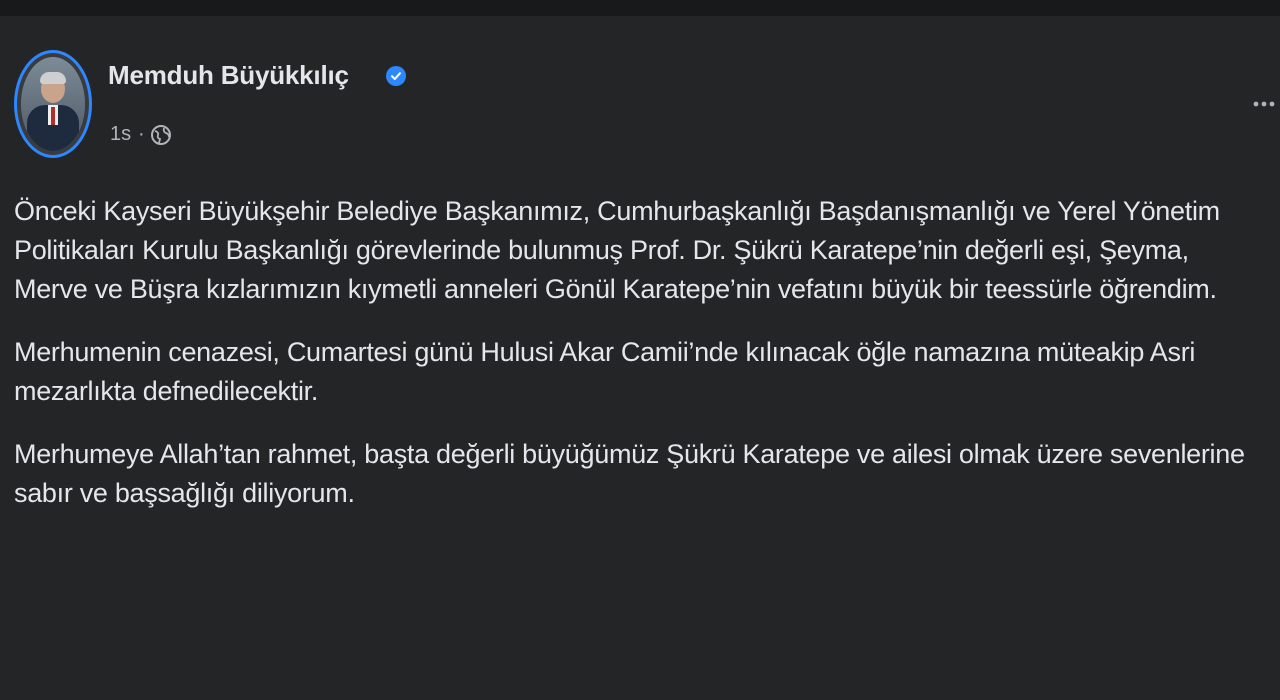 The image size is (1280, 700). Describe the element at coordinates (640, 8) in the screenshot. I see `top-bar` at that location.